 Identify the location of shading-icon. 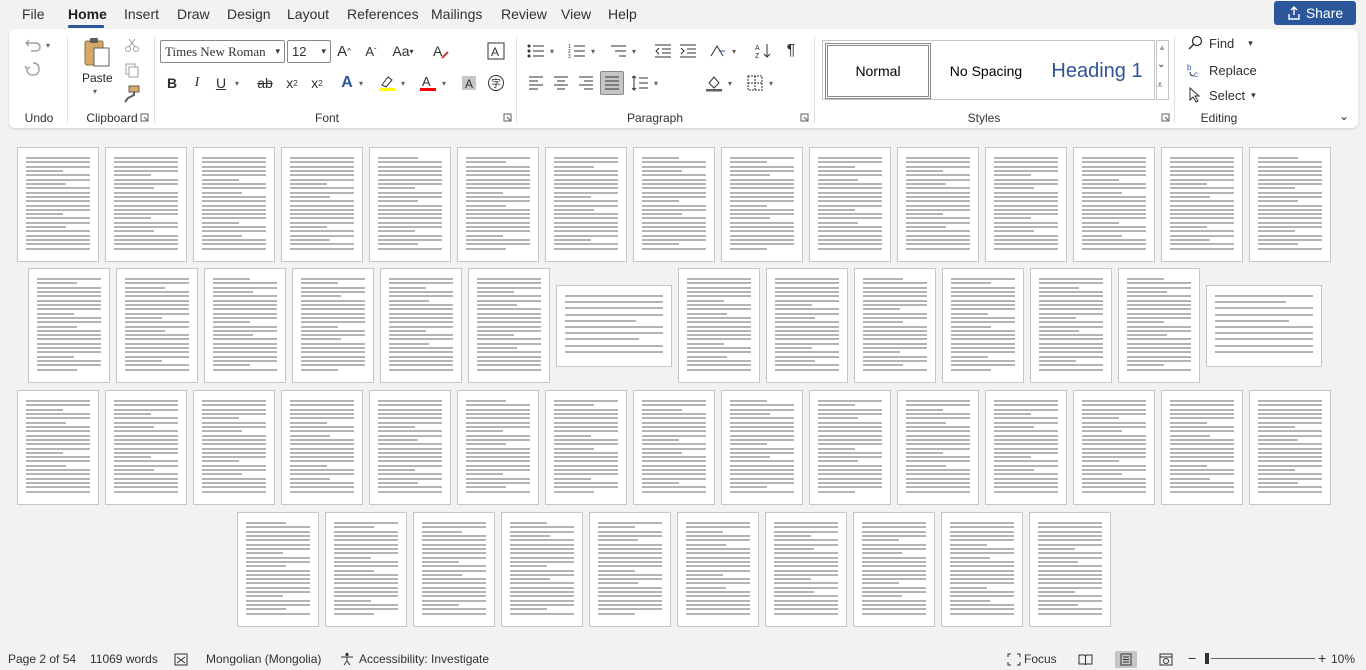
(714, 83).